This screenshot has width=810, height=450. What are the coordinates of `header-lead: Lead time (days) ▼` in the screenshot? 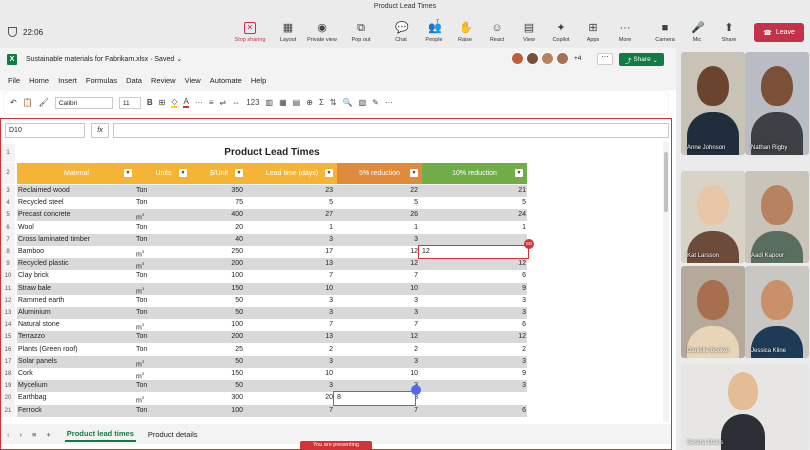 It's located at (292, 173).